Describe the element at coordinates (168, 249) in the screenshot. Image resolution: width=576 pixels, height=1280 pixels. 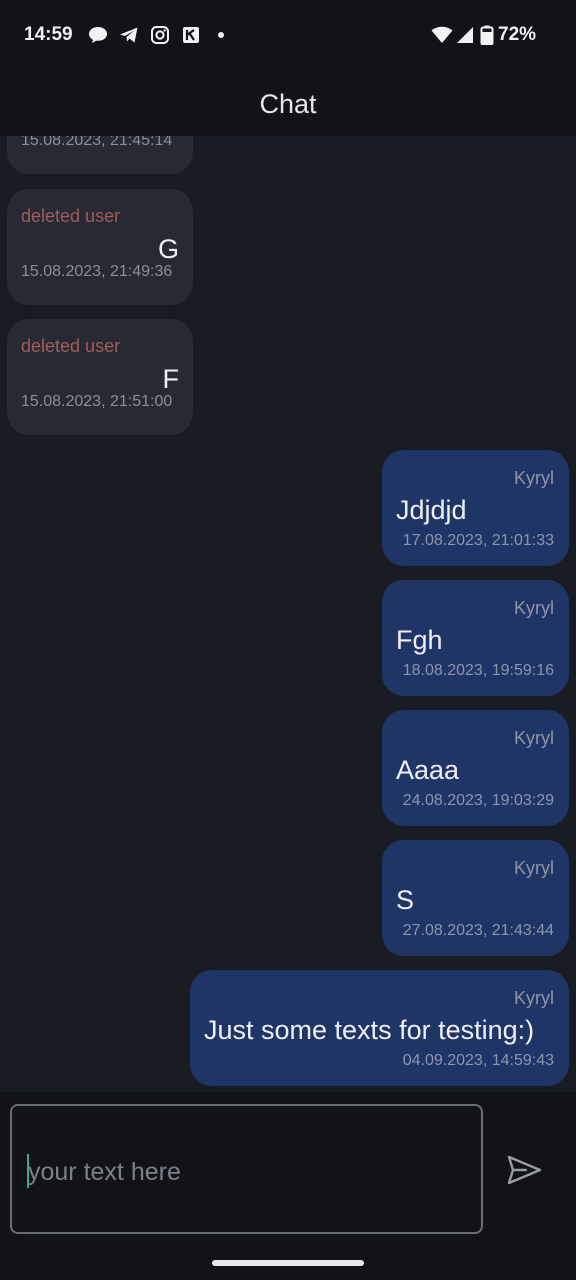
I see `message-text: G` at that location.